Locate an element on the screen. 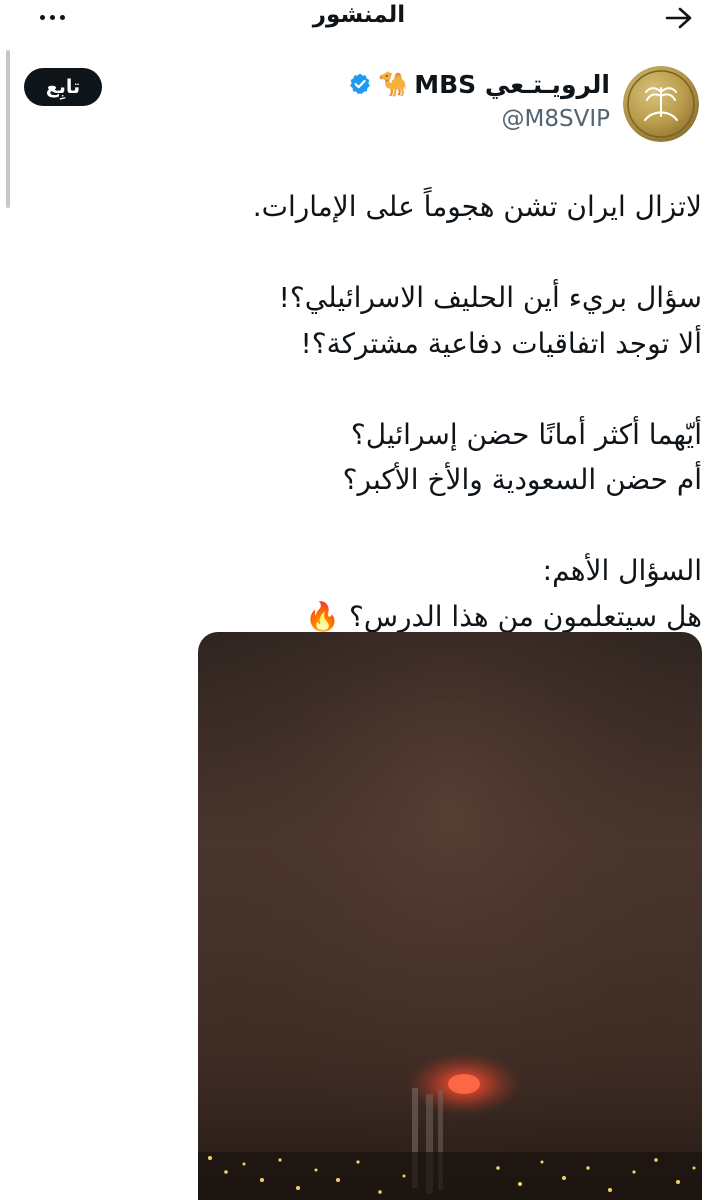 The height and width of the screenshot is (1200, 718). camel-emoji: 🐪 is located at coordinates (393, 84).